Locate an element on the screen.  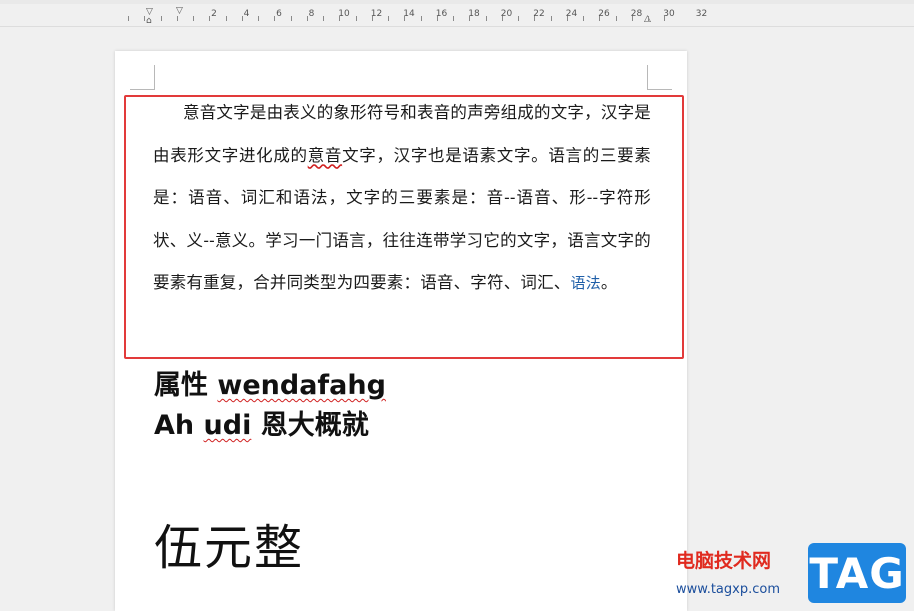
bold-line-1: 属性 wendafahg is located at coordinates (270, 382).